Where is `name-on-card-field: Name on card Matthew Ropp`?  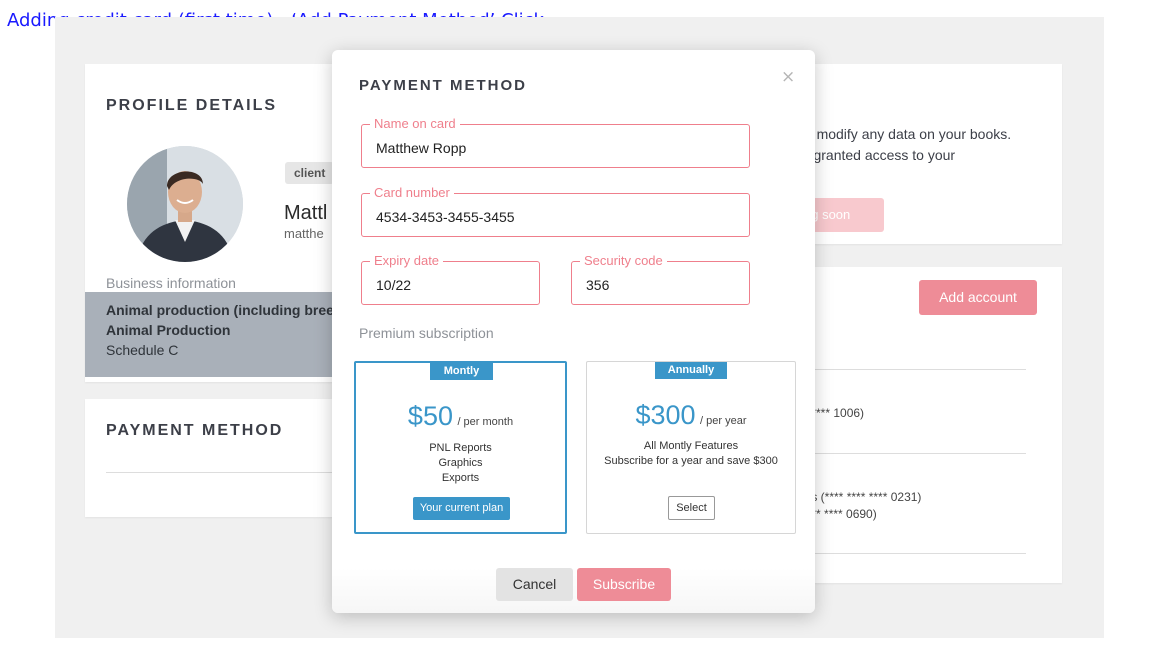 name-on-card-field: Name on card Matthew Ropp is located at coordinates (555, 142).